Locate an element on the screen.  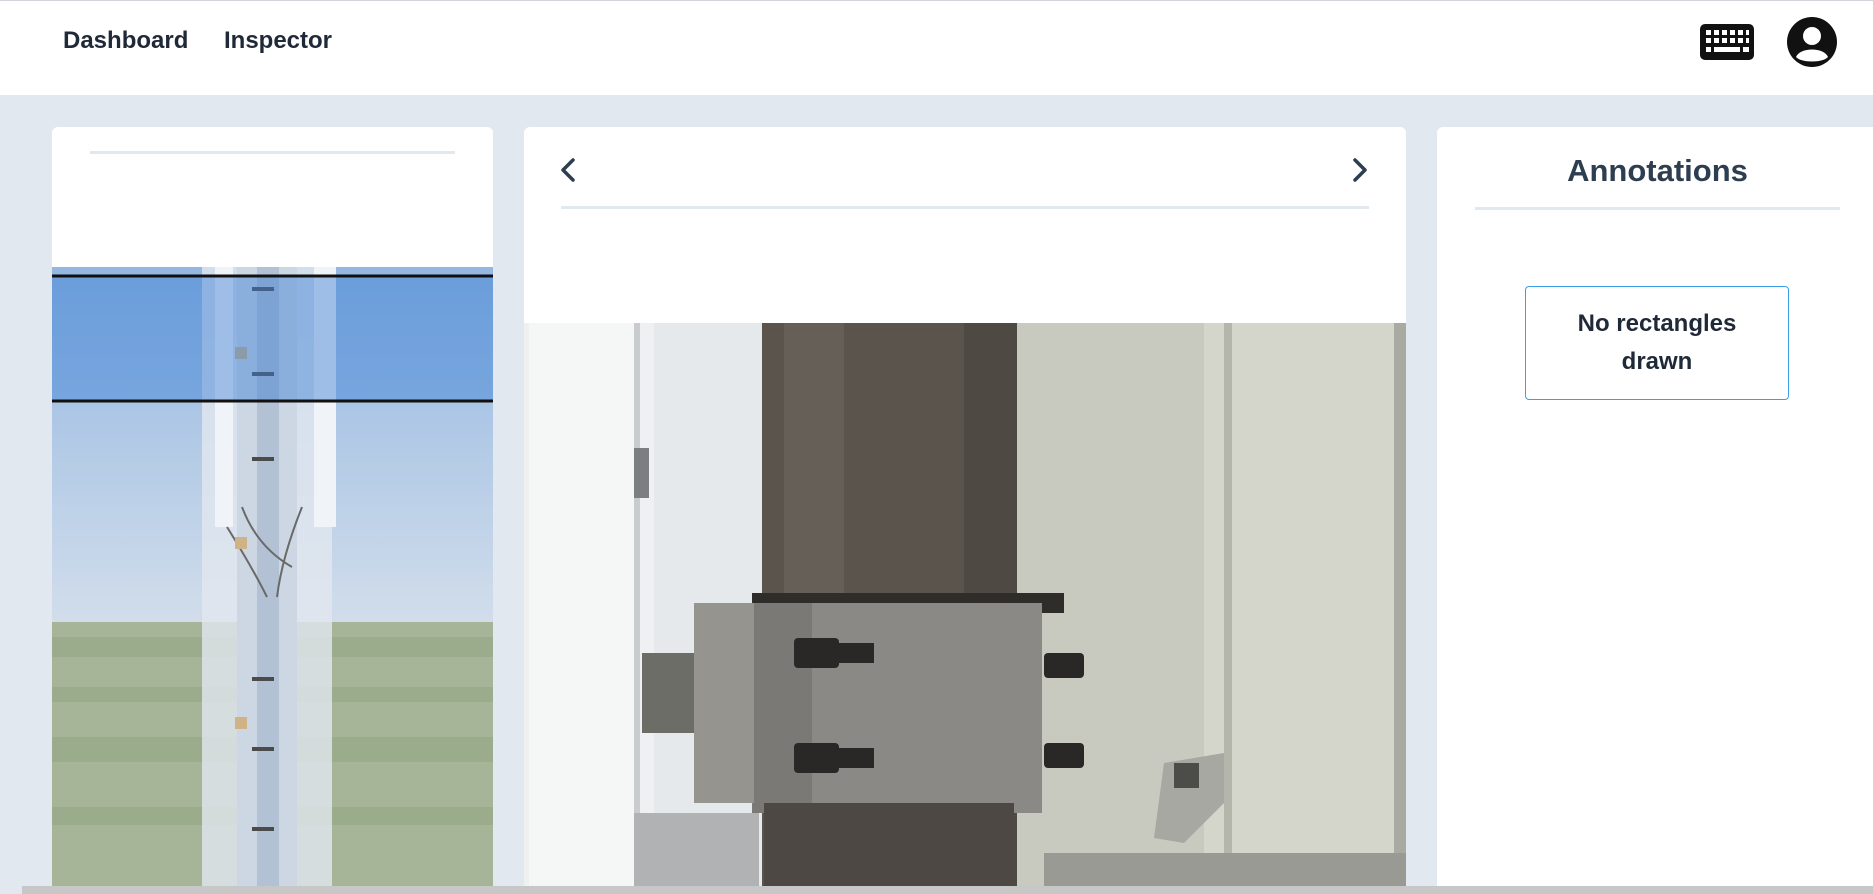
horizontal-scrollbar is located at coordinates (947, 890).